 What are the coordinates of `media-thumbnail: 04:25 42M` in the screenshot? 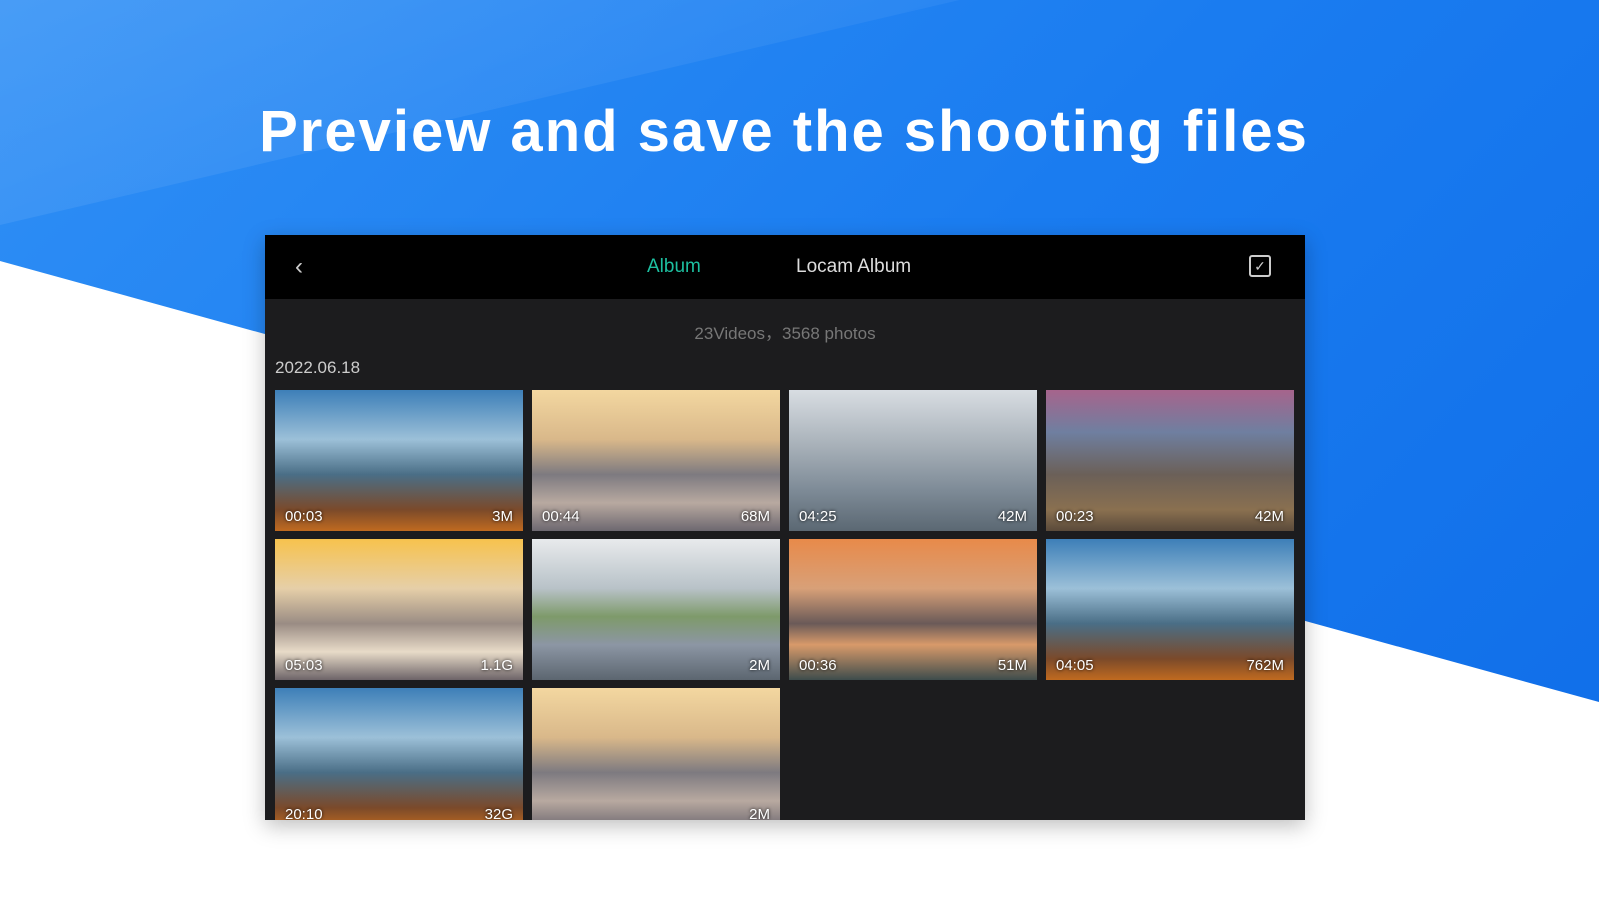 It's located at (913, 460).